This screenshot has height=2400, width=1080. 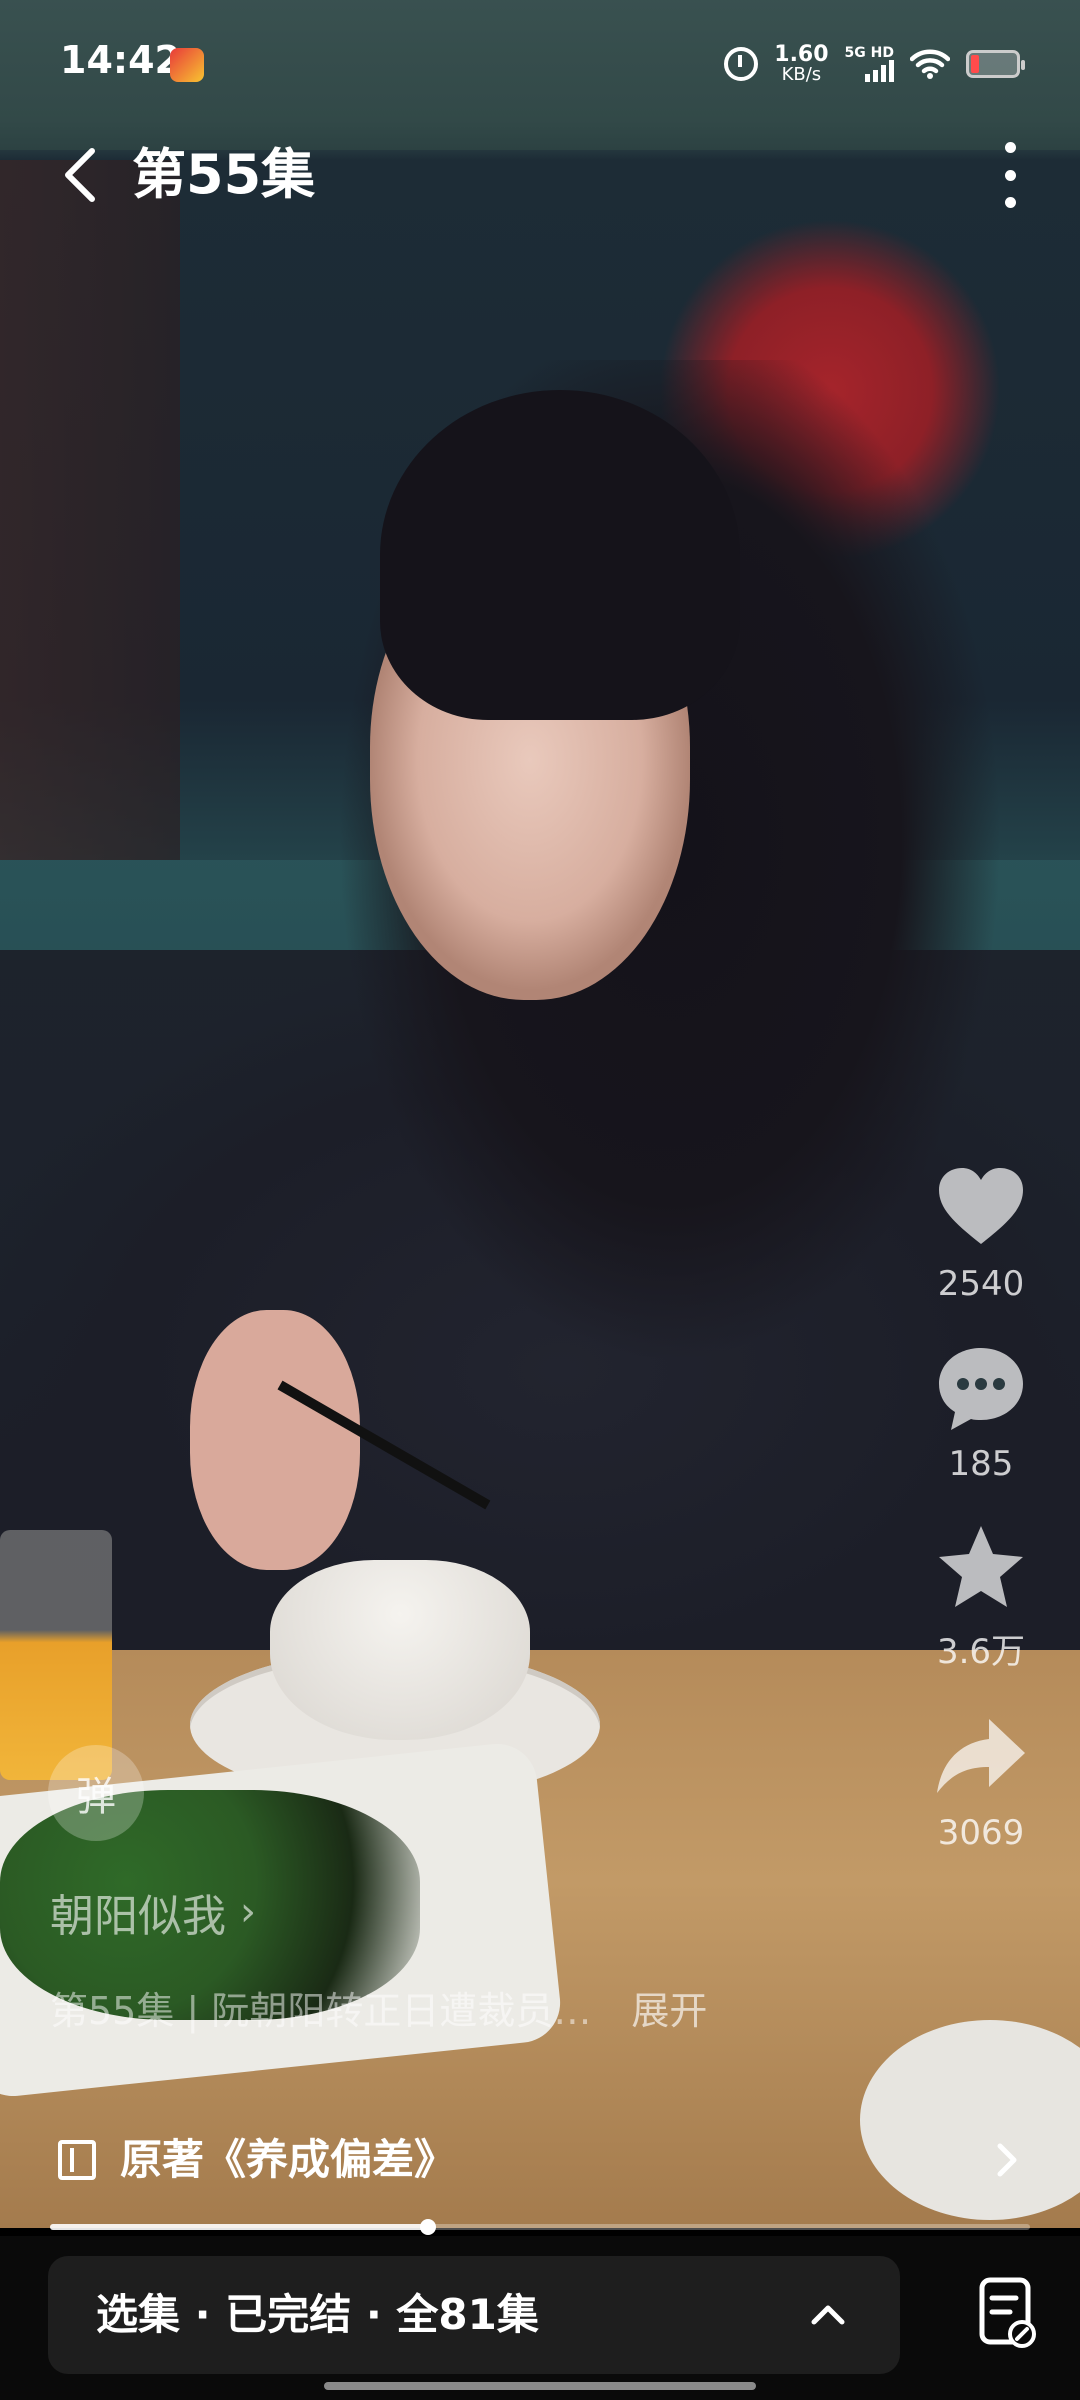 What do you see at coordinates (981, 1756) in the screenshot?
I see `share-icon` at bounding box center [981, 1756].